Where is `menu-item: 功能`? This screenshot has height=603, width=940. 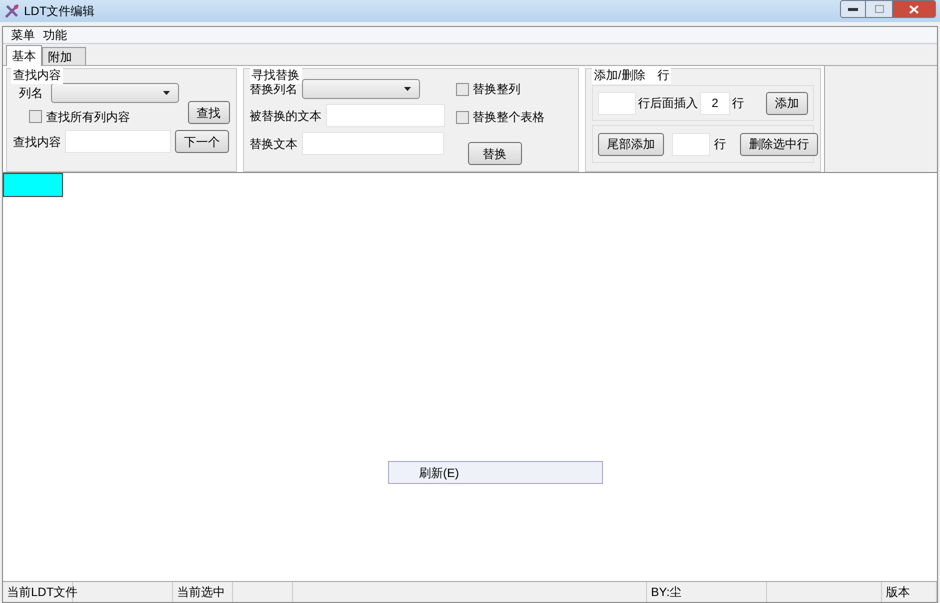
menu-item: 功能 is located at coordinates (55, 35).